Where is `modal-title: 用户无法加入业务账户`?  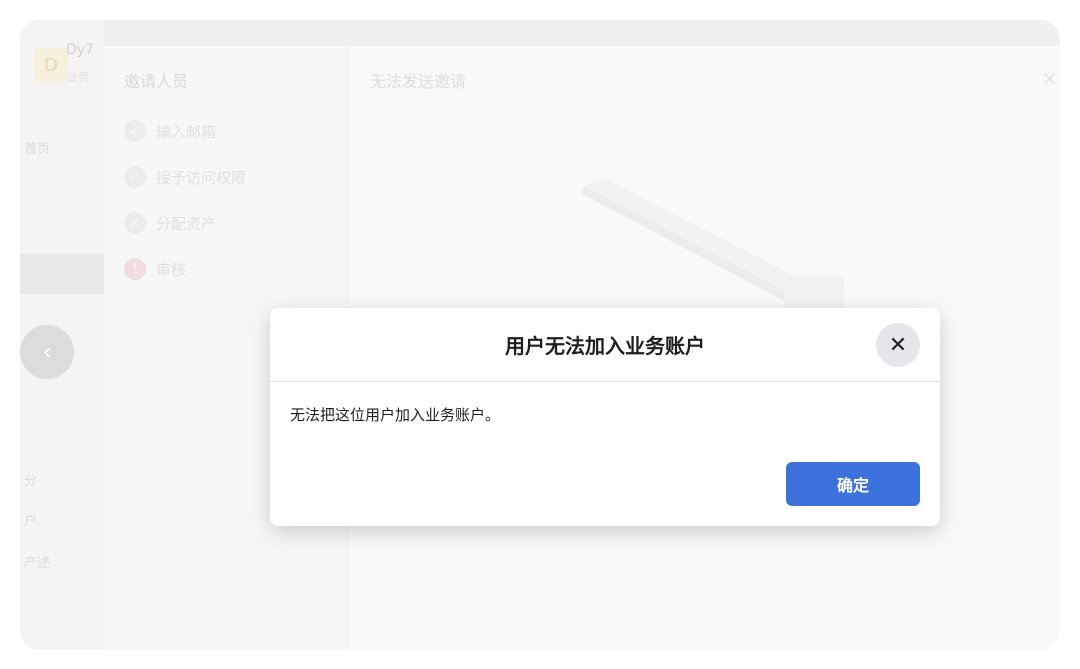
modal-title: 用户无法加入业务账户 is located at coordinates (605, 346).